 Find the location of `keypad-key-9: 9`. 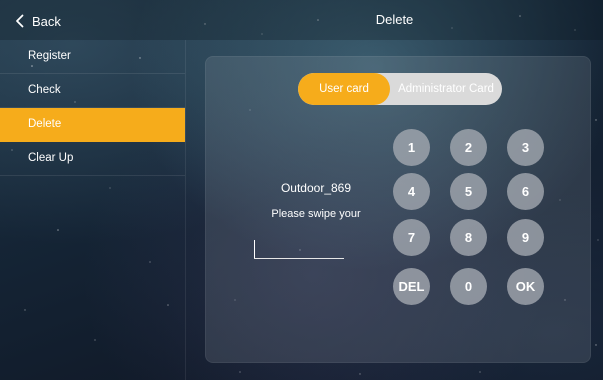

keypad-key-9: 9 is located at coordinates (525, 237).